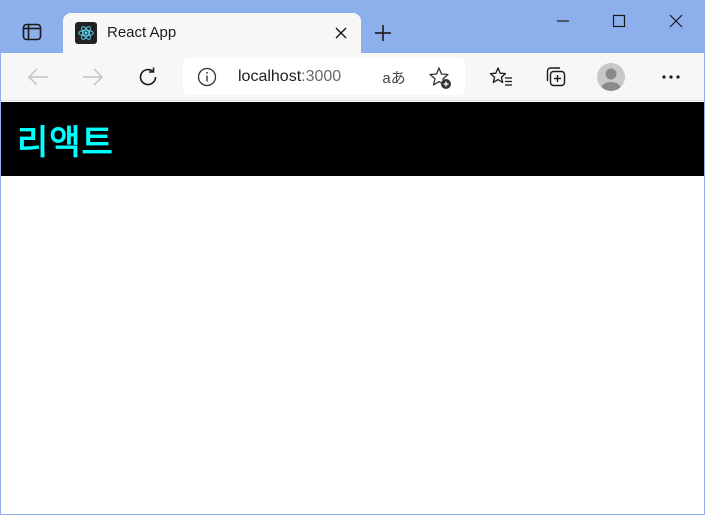 This screenshot has height=515, width=705. I want to click on page-title: 리액트, so click(65, 142).